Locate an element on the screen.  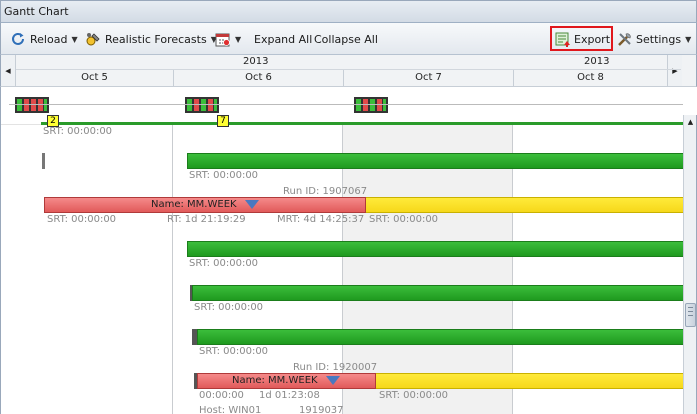
window-title: Gantt Chart is located at coordinates (36, 11).